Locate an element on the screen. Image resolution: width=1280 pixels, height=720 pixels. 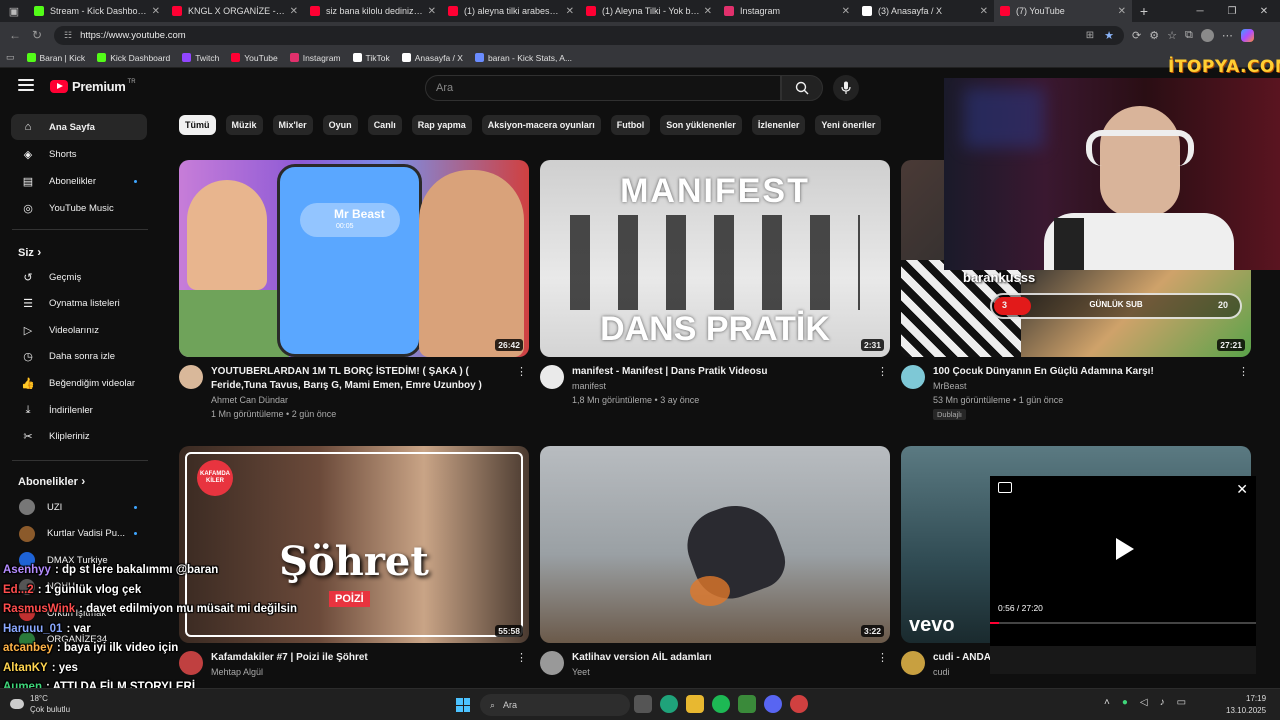
bookmarks-folder-icon: ▭ is located at coordinates (10, 57).